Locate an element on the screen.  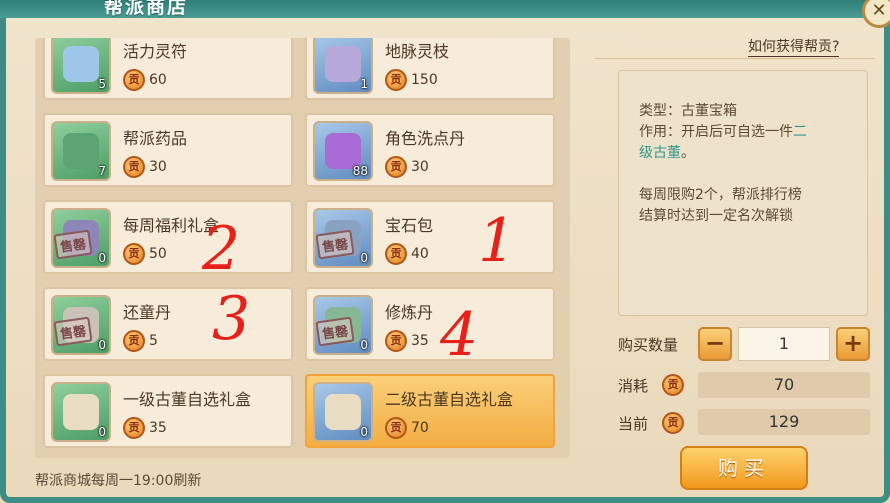
divider is located at coordinates (735, 58).